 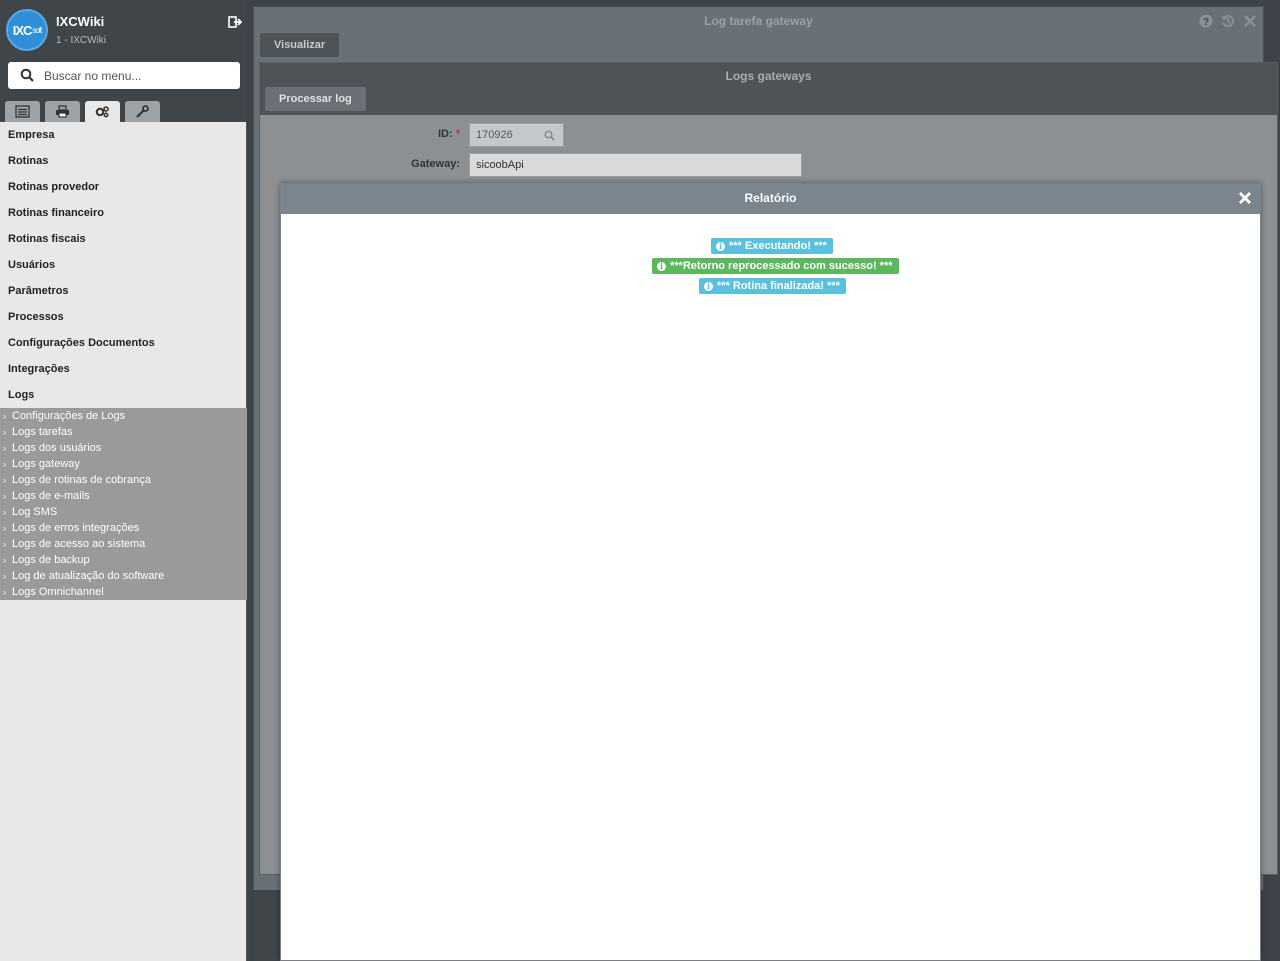 I want to click on submenu-item: › Log de atualização do software, so click(x=123, y=576).